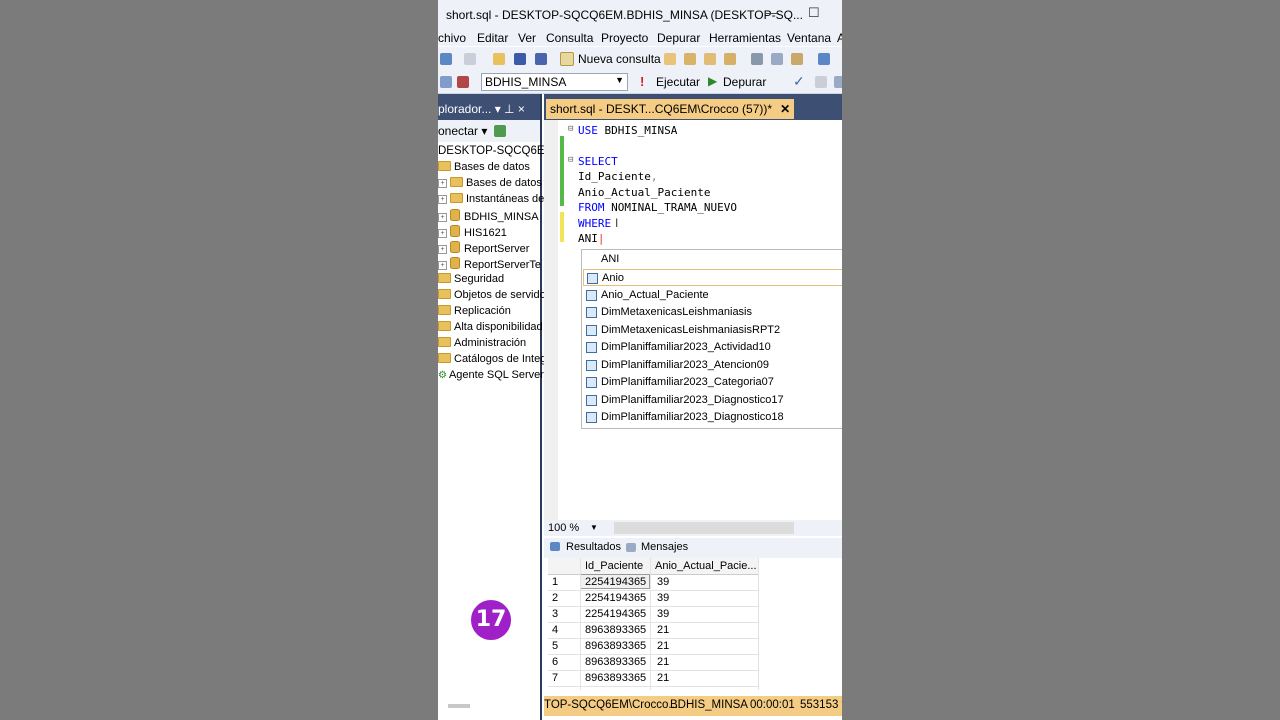 This screenshot has width=1280, height=720. I want to click on autocomplete-item: DimMetaxenicasLeishmaniasis, so click(712, 312).